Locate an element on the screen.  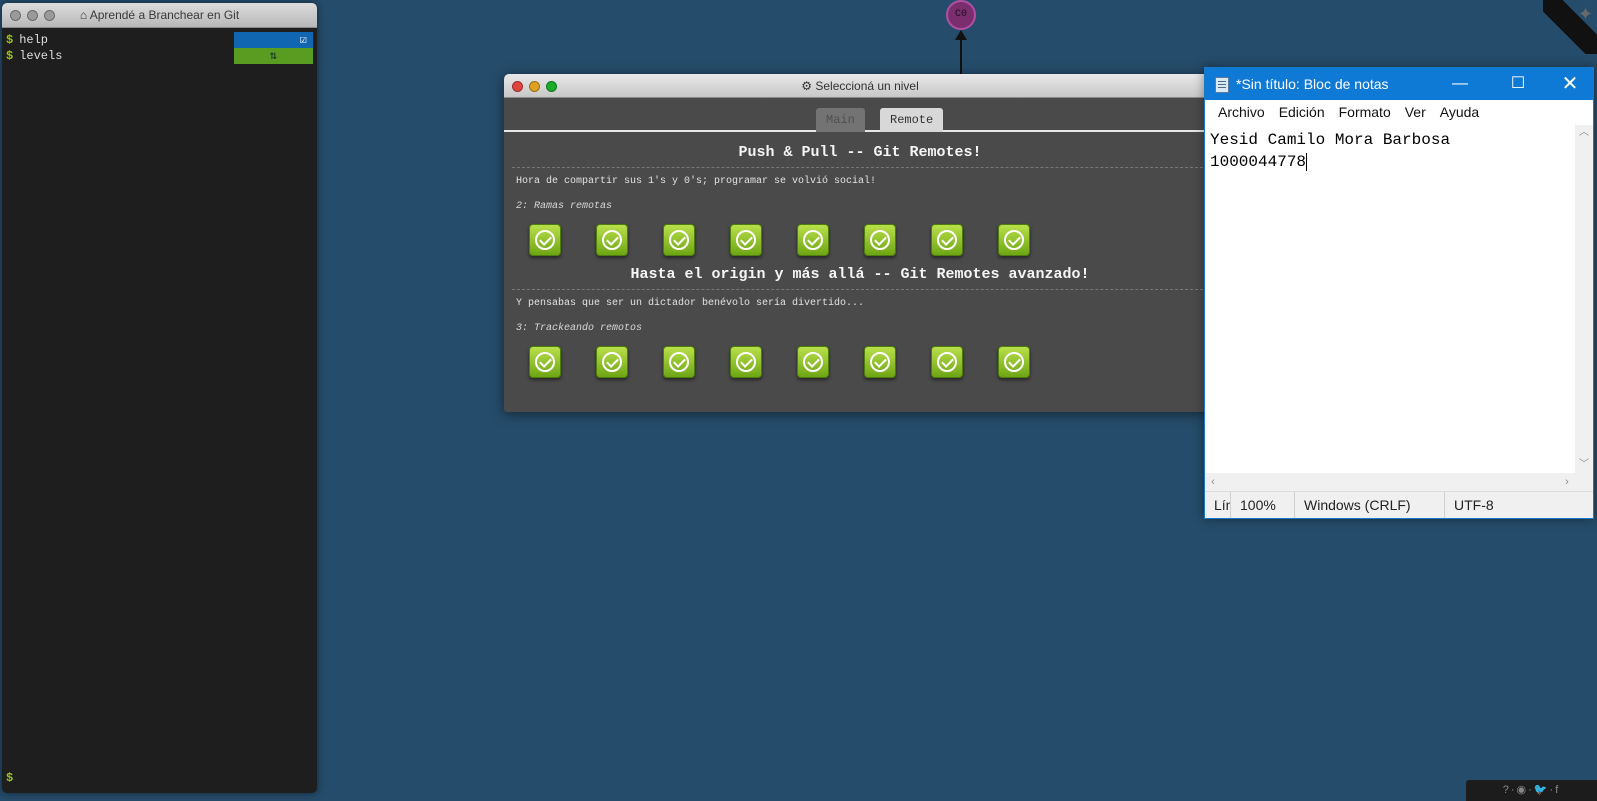
terminal-input-prompt: $ is located at coordinates (9, 778).